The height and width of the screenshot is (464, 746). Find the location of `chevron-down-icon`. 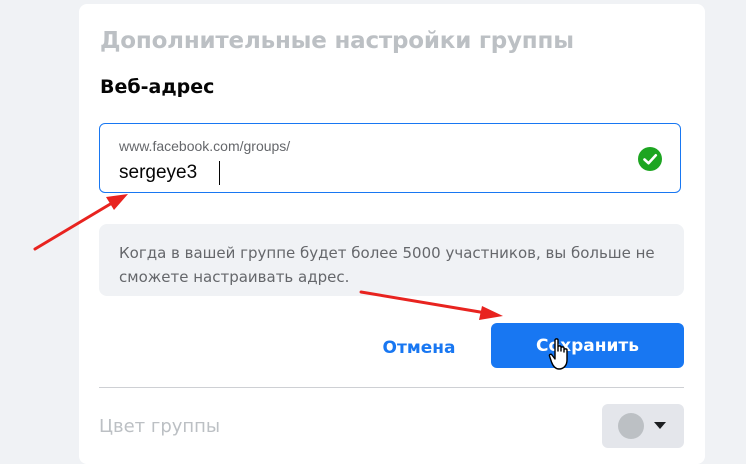

chevron-down-icon is located at coordinates (660, 425).